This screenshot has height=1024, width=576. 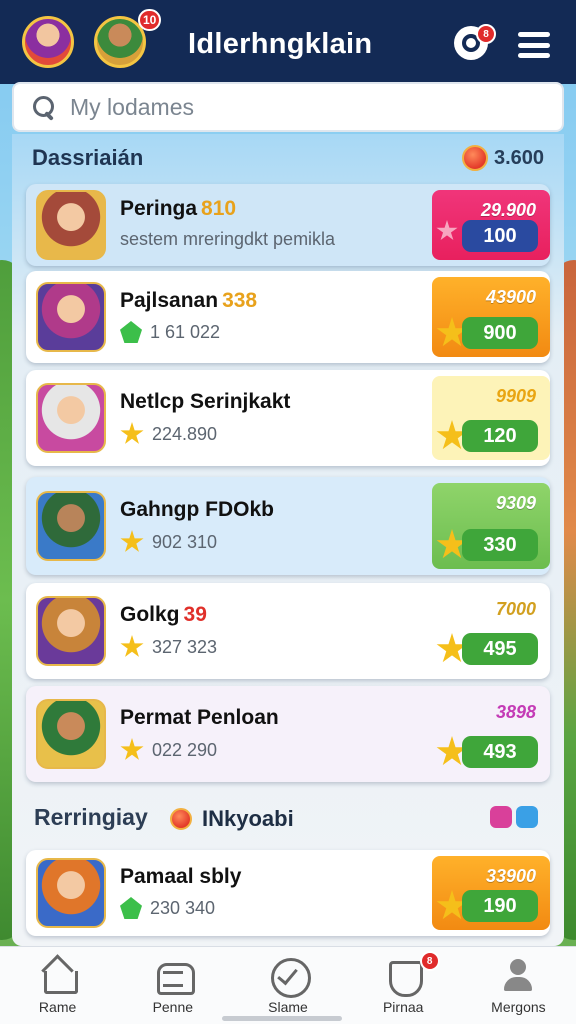 I want to click on score-top-value: 43900, so click(x=510, y=297).